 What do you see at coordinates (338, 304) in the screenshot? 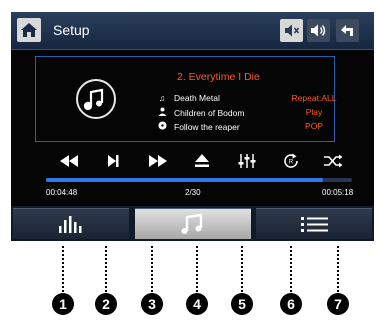
I see `callout-number: 7` at bounding box center [338, 304].